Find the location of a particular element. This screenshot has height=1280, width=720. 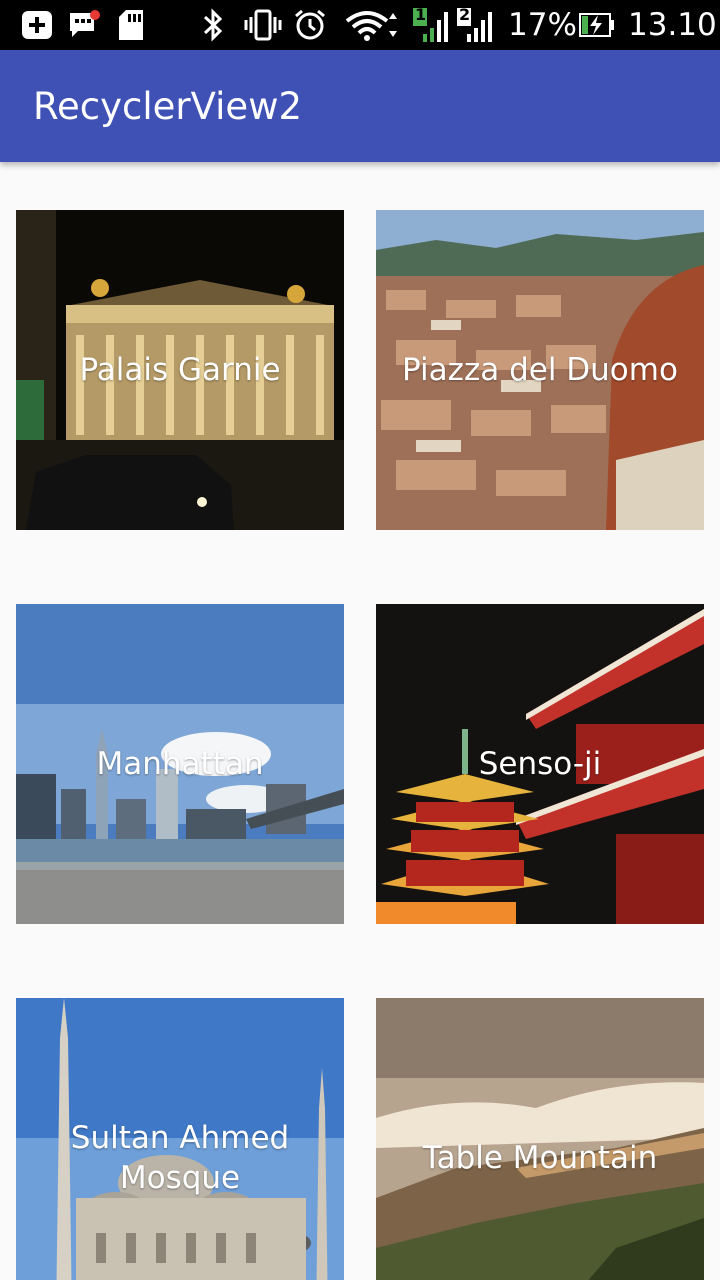

alarm-icon is located at coordinates (310, 25).